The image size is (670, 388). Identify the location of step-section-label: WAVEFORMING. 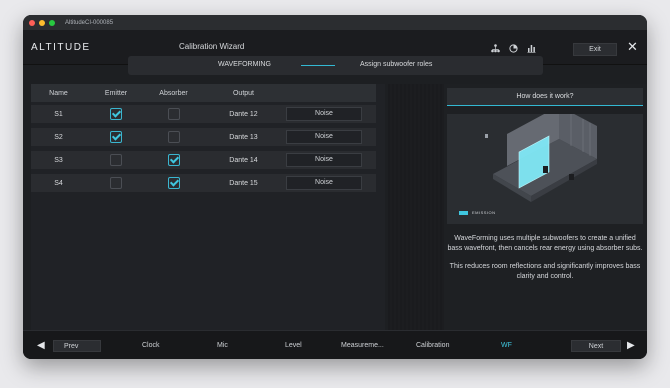
(244, 64).